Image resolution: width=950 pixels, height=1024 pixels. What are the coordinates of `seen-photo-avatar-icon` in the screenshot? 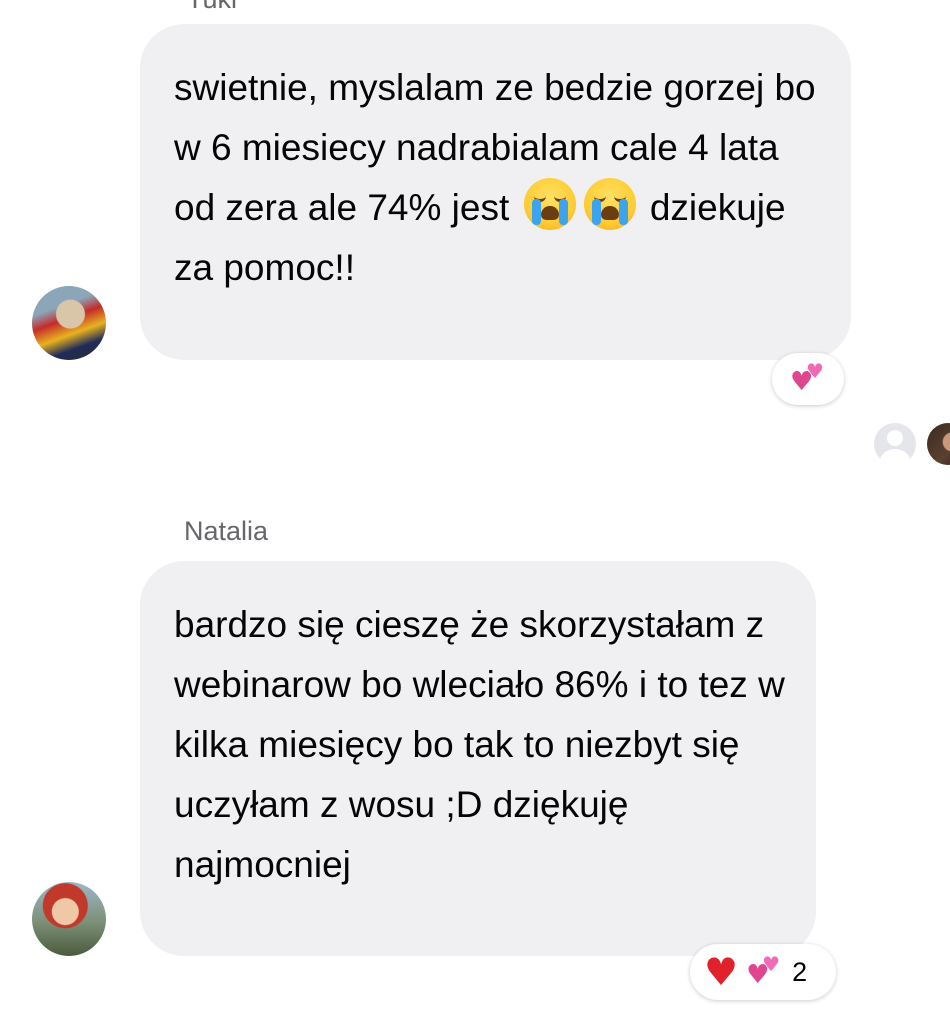 It's located at (938, 444).